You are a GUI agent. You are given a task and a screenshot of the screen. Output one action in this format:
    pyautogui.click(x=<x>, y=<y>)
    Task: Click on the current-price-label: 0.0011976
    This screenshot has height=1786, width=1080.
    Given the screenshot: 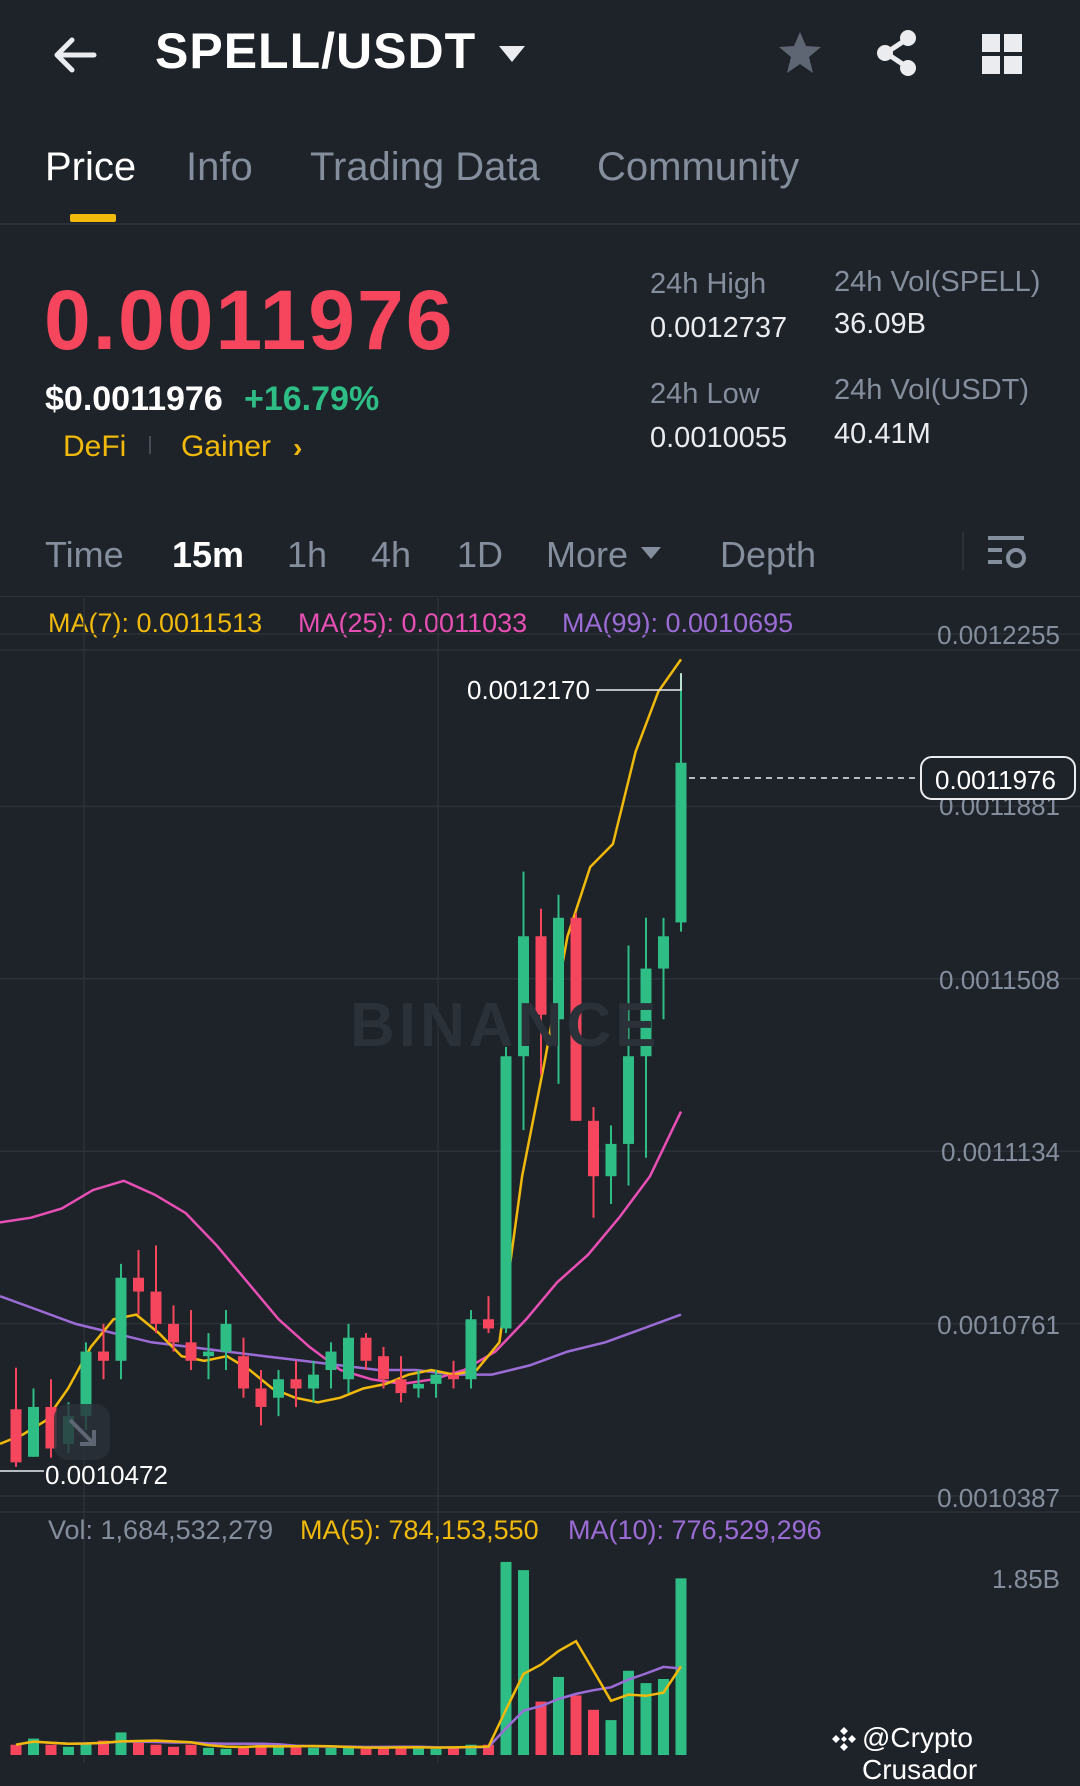 What is the action you would take?
    pyautogui.click(x=995, y=780)
    